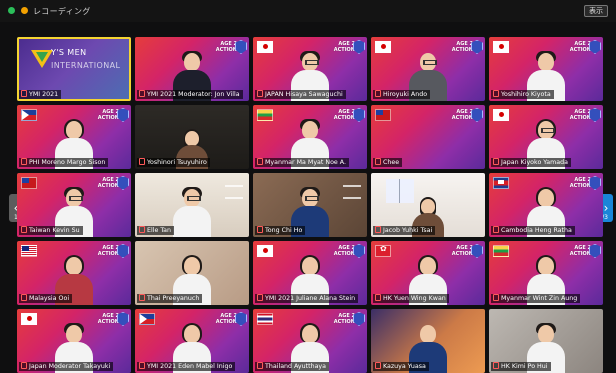 This screenshot has width=616, height=373. Describe the element at coordinates (190, 94) in the screenshot. I see `participant-name: YMI 2021 Moderator: Jon Villa` at that location.